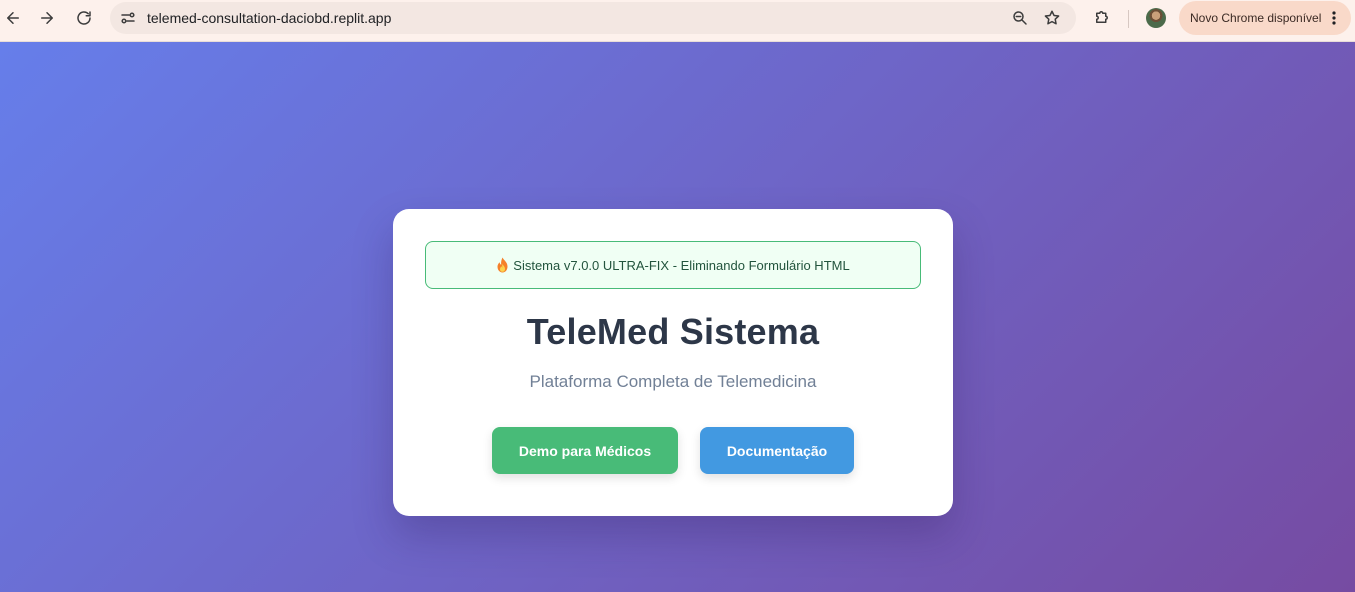 Image resolution: width=1355 pixels, height=592 pixels. Describe the element at coordinates (84, 18) in the screenshot. I see `reload-icon` at that location.